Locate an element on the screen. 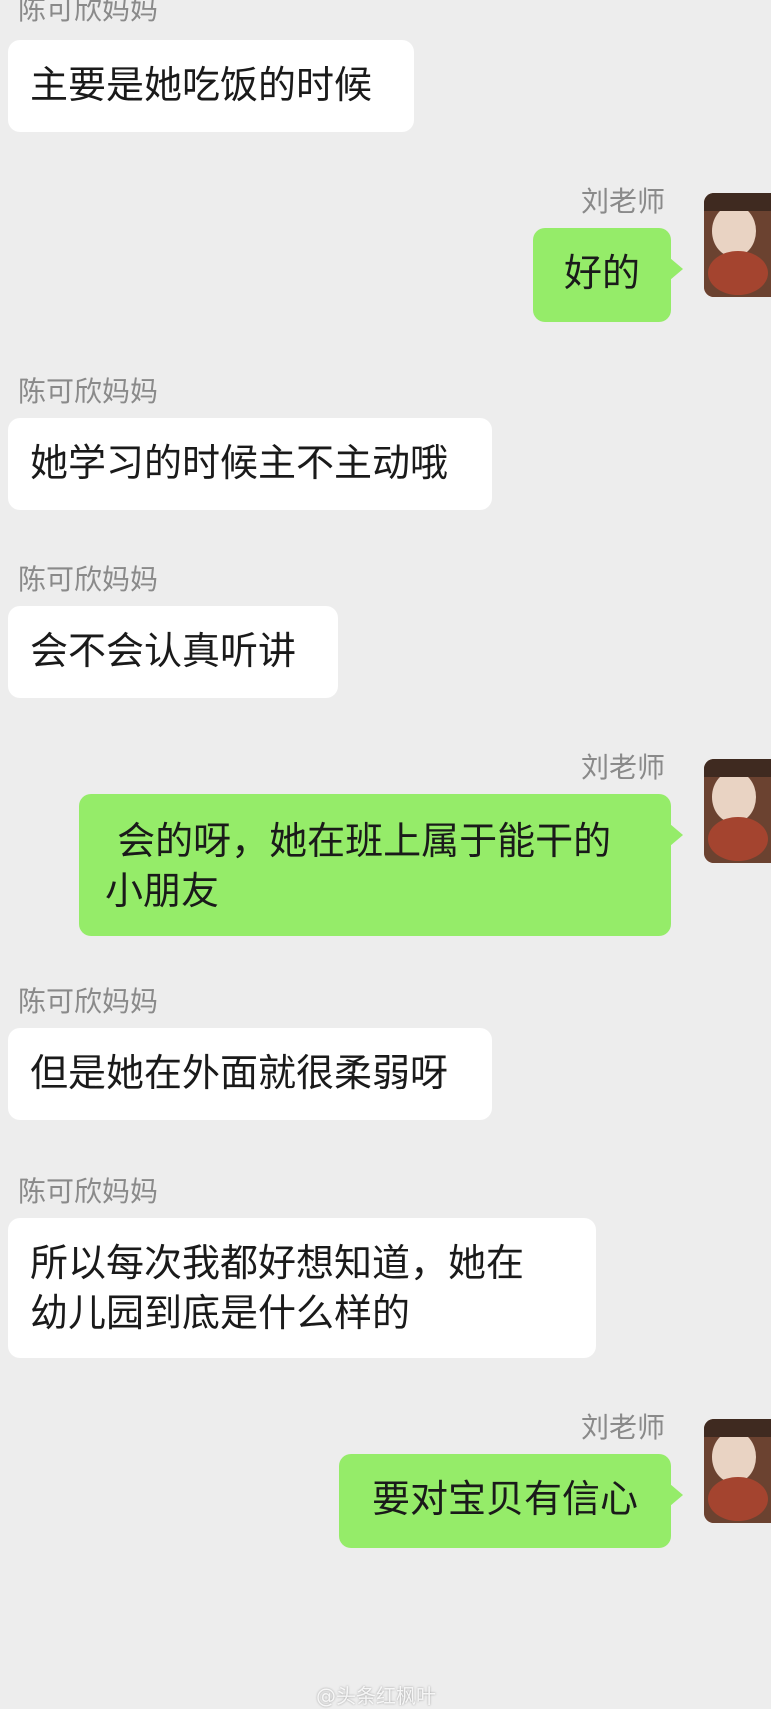 Image resolution: width=771 pixels, height=1709 pixels. message-bubble: 她学习的时候主不主动哦 is located at coordinates (250, 464).